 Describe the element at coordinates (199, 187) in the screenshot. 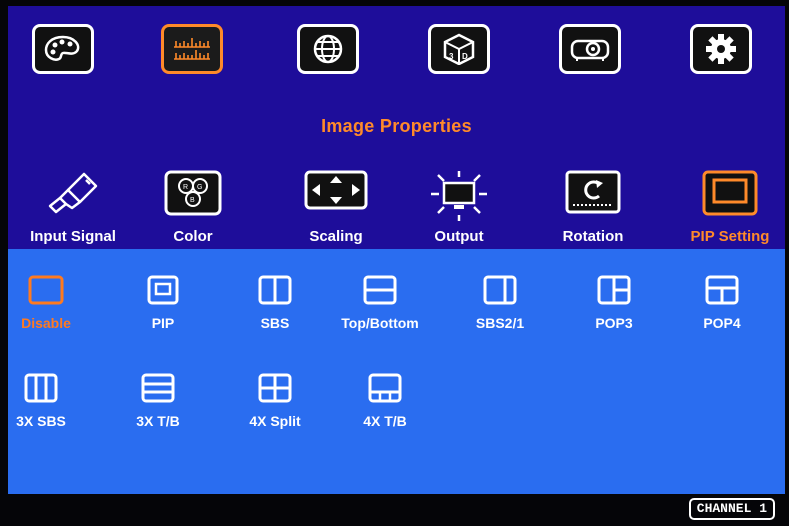

I see `svg-text: G` at that location.